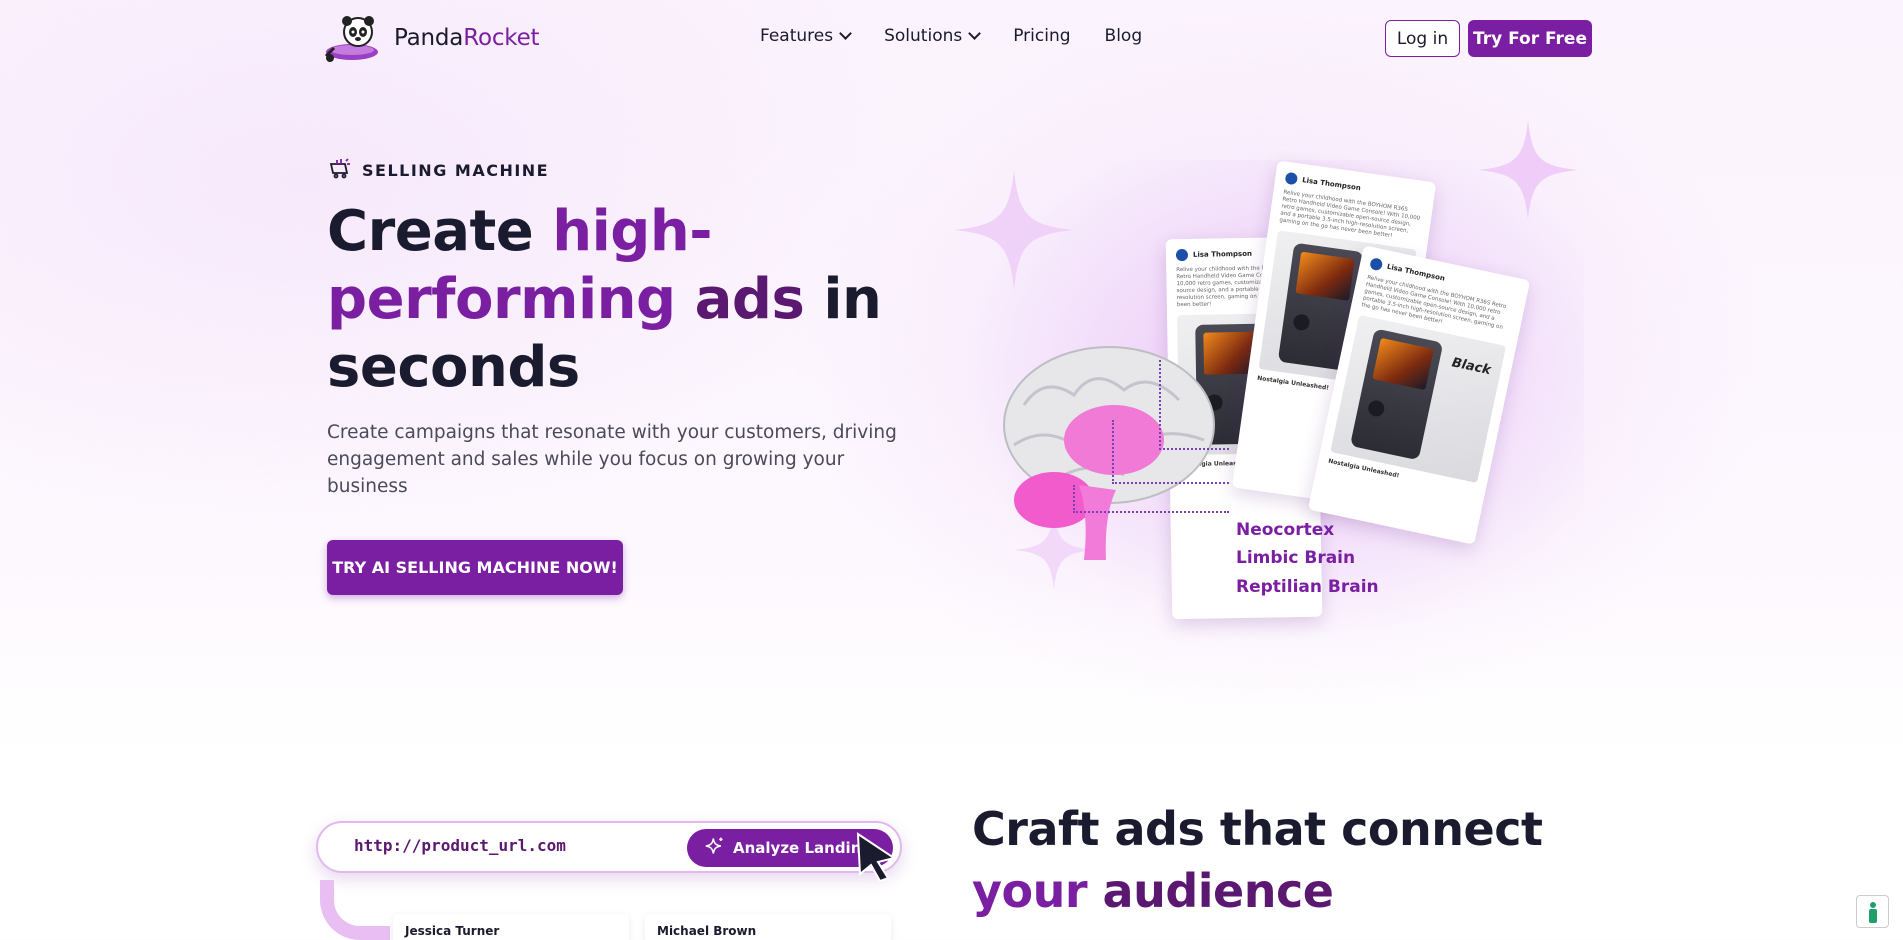 The height and width of the screenshot is (940, 1903). Describe the element at coordinates (876, 857) in the screenshot. I see `mouse-cursor-icon` at that location.